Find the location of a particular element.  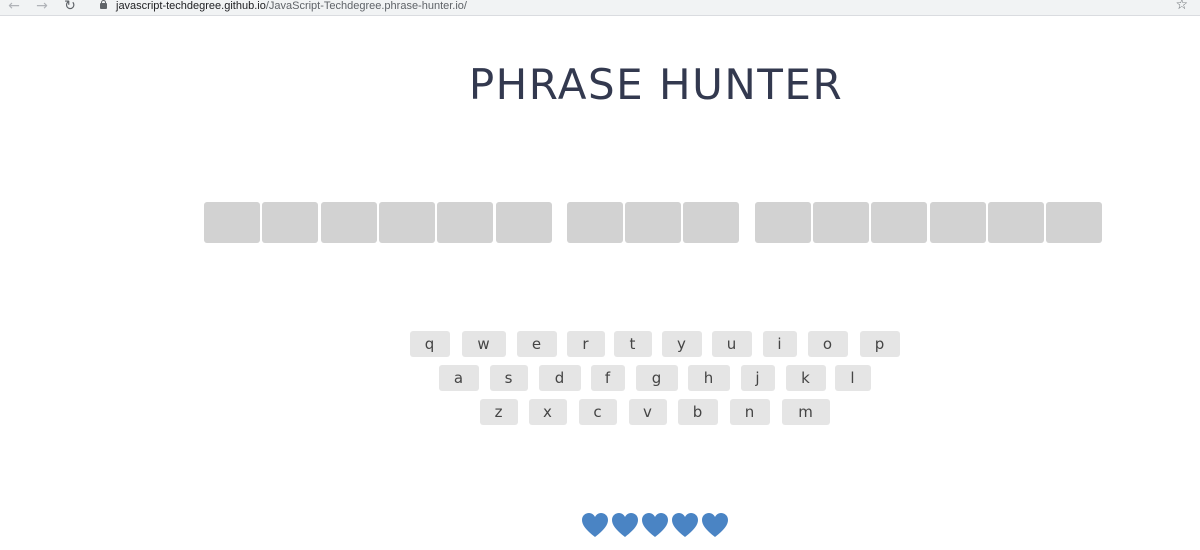

key-z: z is located at coordinates (499, 412).